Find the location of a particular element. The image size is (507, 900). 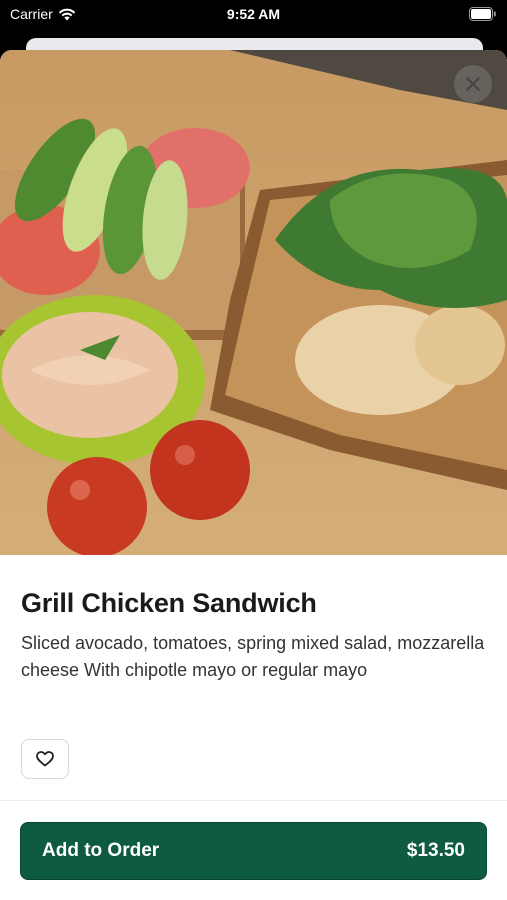

close-icon is located at coordinates (473, 84).